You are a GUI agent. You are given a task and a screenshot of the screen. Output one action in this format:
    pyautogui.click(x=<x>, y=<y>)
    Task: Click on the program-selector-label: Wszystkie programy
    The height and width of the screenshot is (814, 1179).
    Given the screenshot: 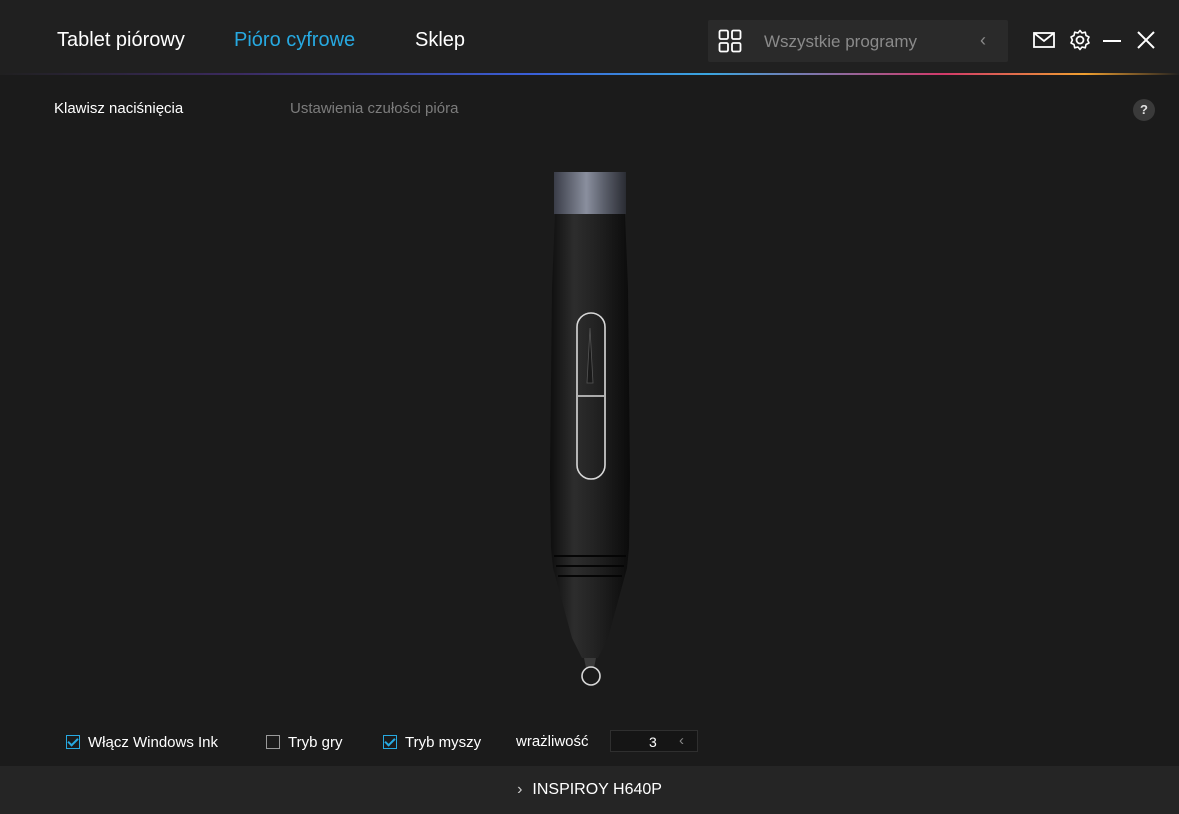 What is the action you would take?
    pyautogui.click(x=841, y=41)
    